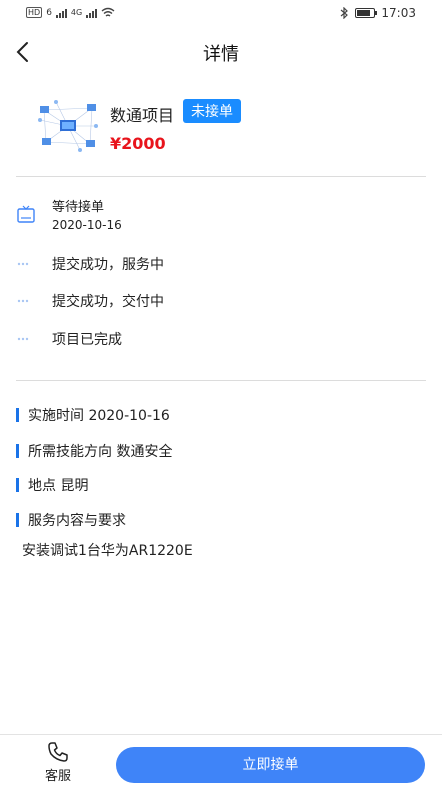 The width and height of the screenshot is (442, 792). What do you see at coordinates (57, 776) in the screenshot?
I see `customer-service-label: 客服` at bounding box center [57, 776].